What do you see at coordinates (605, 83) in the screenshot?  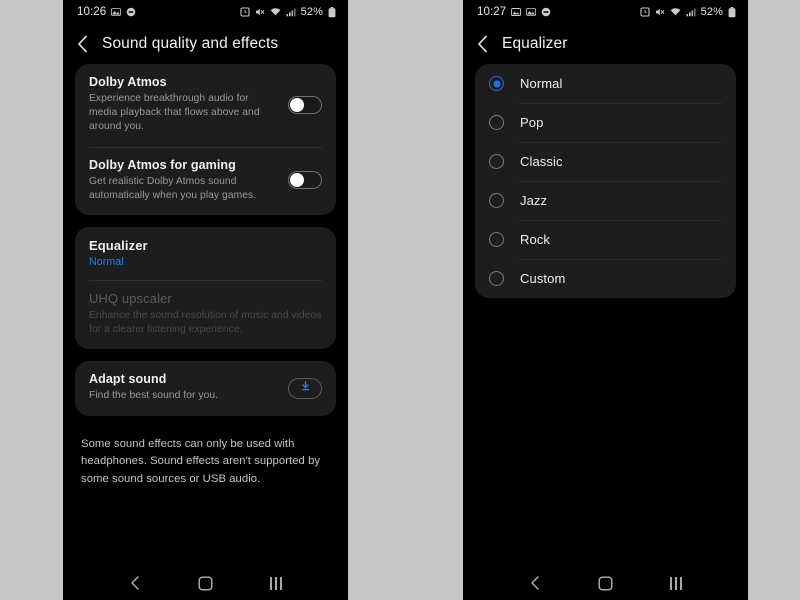 I see `equalizer-option-normal: Normal` at bounding box center [605, 83].